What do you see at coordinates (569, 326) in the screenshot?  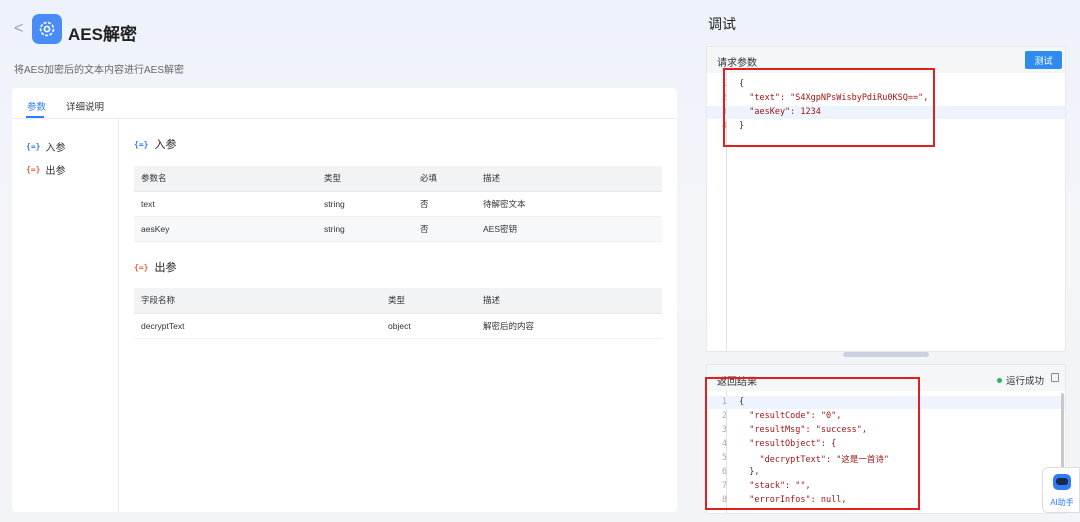 I see `table-cell: 解密后的内容` at bounding box center [569, 326].